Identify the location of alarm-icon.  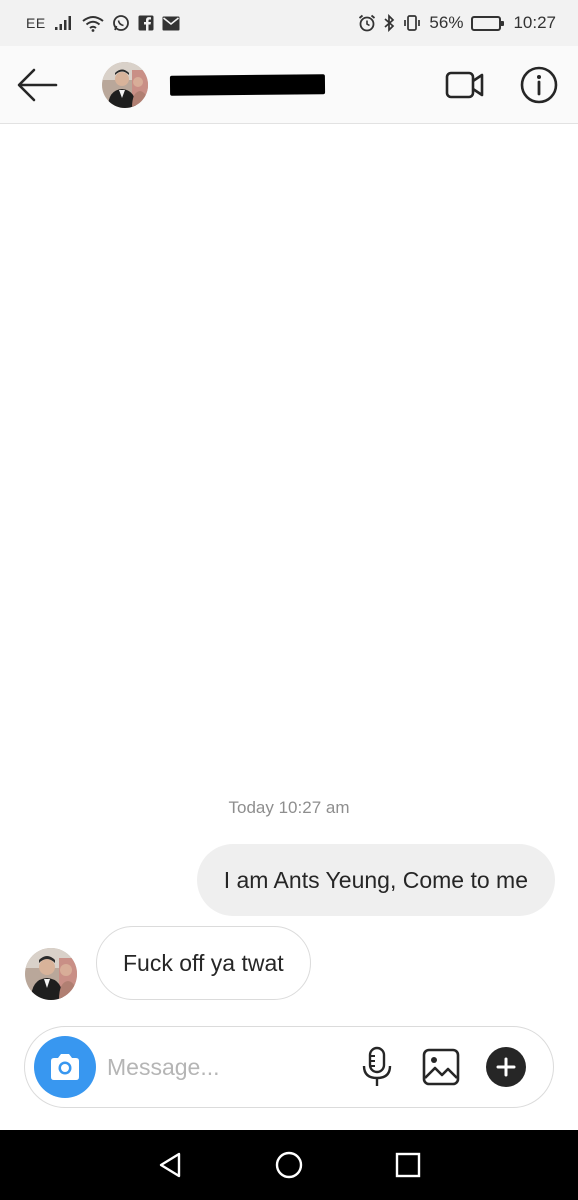
(367, 23).